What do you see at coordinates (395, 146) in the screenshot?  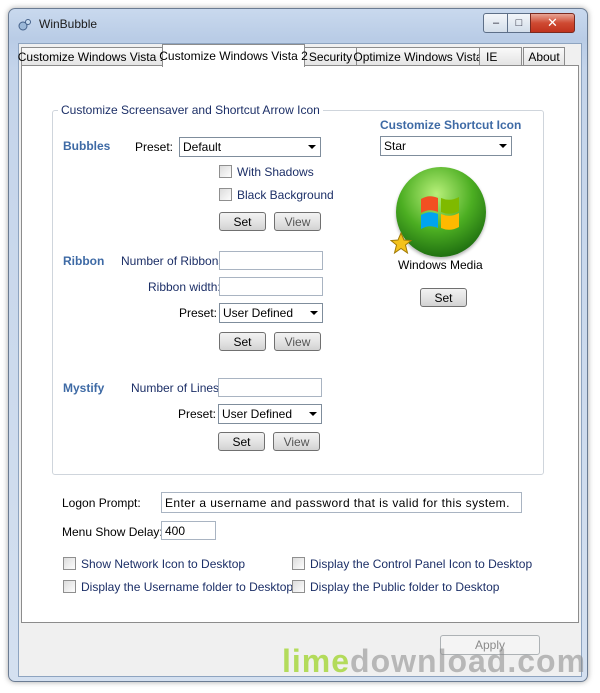 I see `shortcut-icon-value: Star` at bounding box center [395, 146].